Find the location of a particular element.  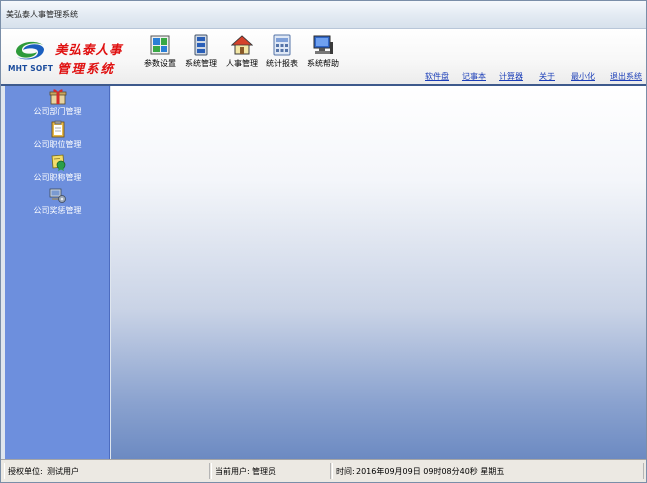

status-time-cell: 时间: 2016年09月09日 09时08分40秒 星期五 is located at coordinates (488, 471).